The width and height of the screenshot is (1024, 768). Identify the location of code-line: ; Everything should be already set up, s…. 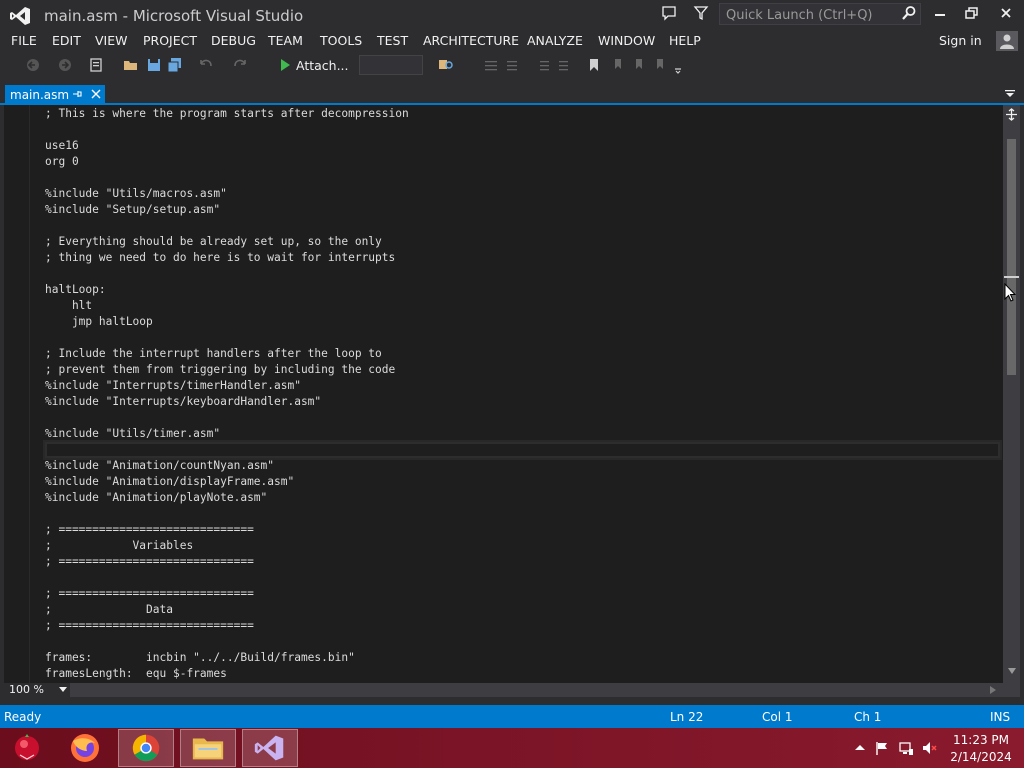
(522, 242).